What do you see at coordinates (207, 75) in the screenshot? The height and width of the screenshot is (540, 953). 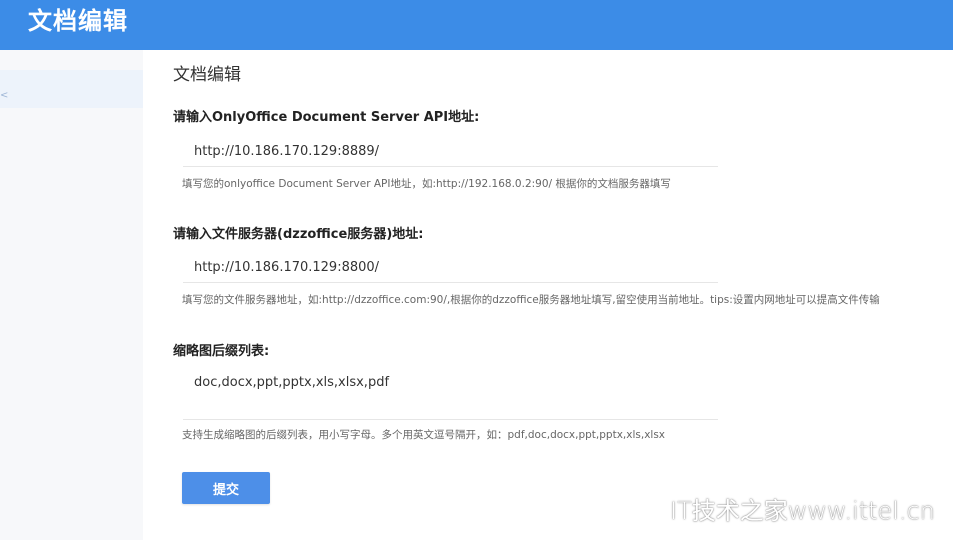 I see `page-title: 文档编辑` at bounding box center [207, 75].